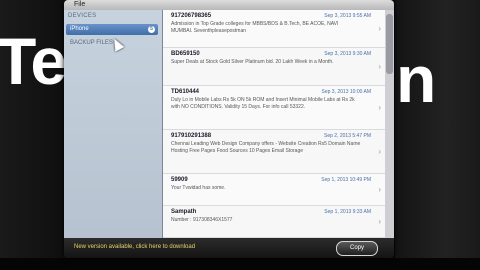 The width and height of the screenshot is (480, 270). I want to click on sidebar-item-label: BACKUP FILES, so click(91, 43).